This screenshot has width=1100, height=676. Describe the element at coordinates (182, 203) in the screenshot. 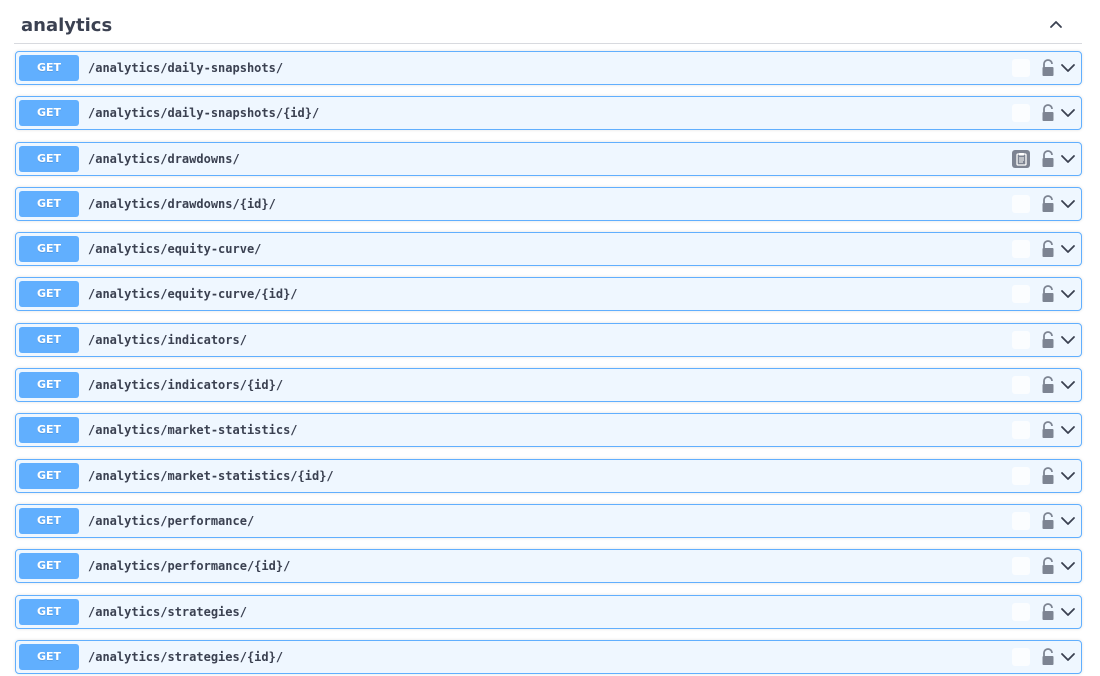

I see `operation-path: /analytics/drawdowns/{id}/` at that location.